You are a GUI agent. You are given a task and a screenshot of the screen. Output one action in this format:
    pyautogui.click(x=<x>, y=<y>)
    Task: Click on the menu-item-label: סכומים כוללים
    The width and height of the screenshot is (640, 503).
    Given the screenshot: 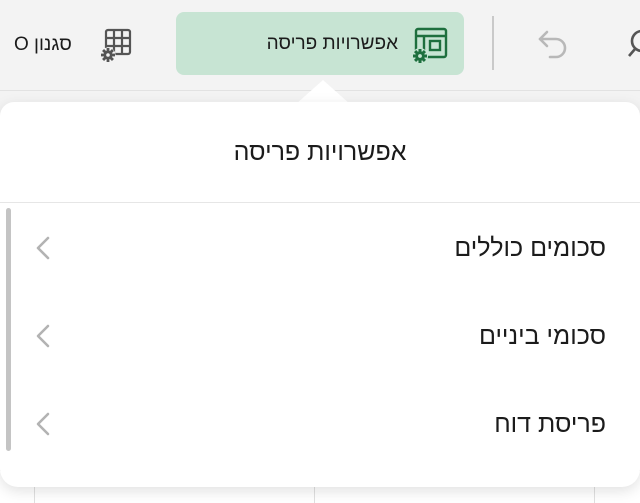 What is the action you would take?
    pyautogui.click(x=530, y=247)
    